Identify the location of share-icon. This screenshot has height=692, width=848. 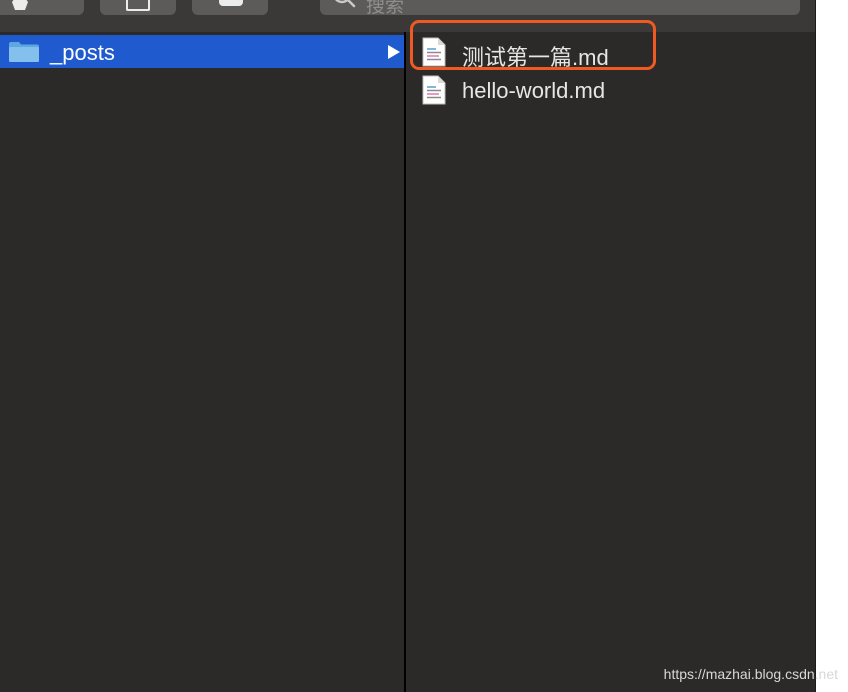
(138, 5).